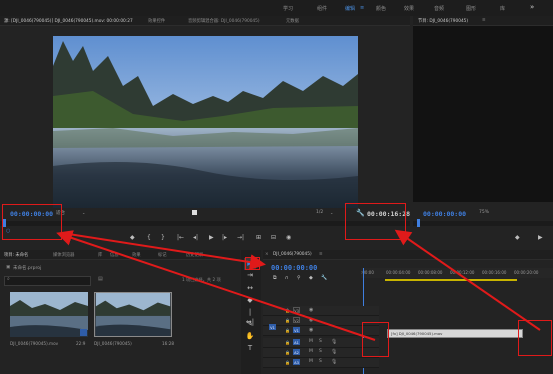  I want to click on slip-tool-icon: |↔|, so click(250, 316).